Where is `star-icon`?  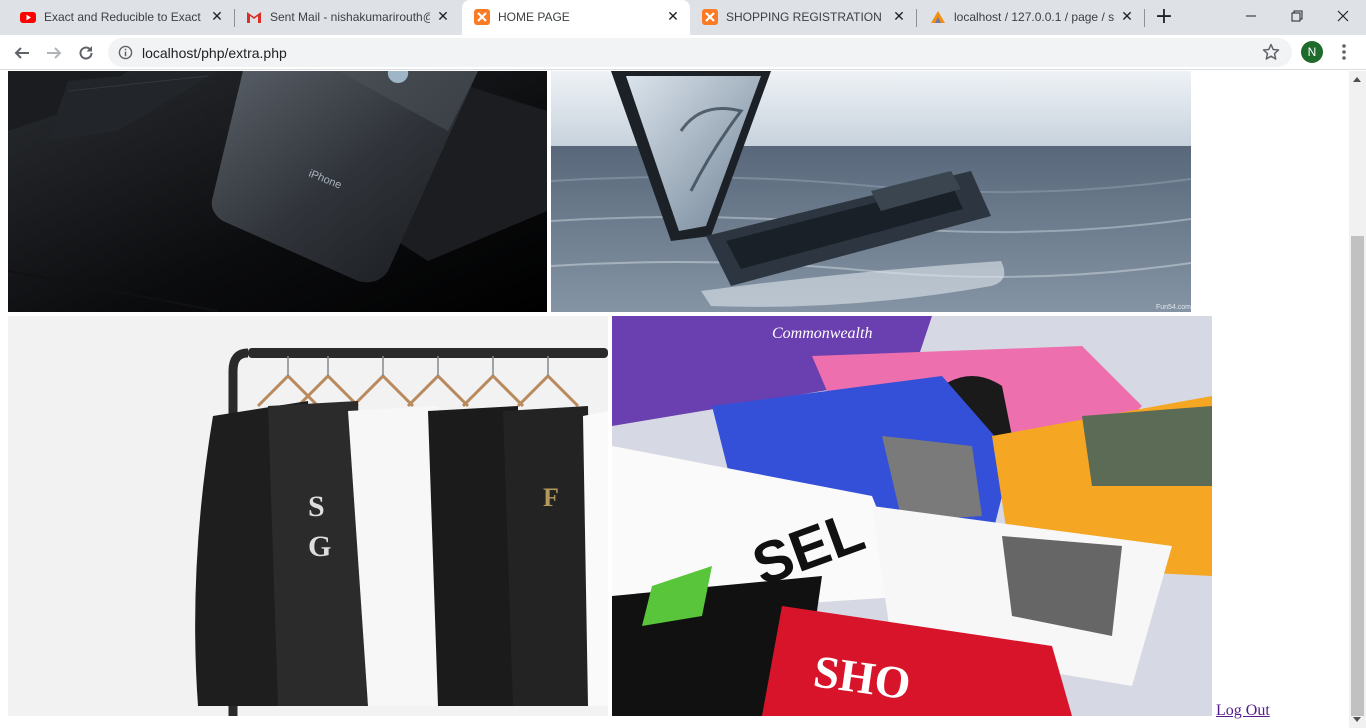
star-icon is located at coordinates (1271, 52).